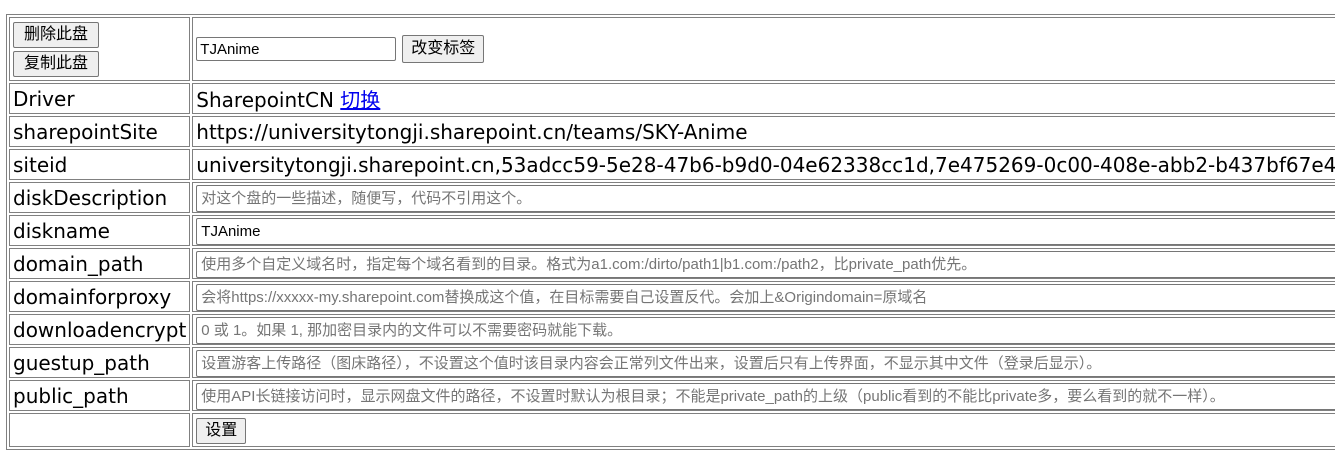 The height and width of the screenshot is (462, 1335). I want to click on guestup-path-input, so click(765, 363).